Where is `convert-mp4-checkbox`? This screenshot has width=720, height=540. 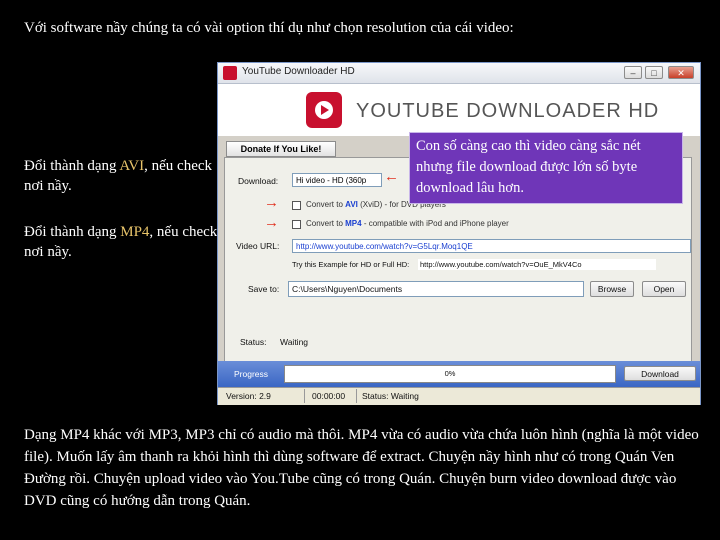
convert-mp4-checkbox is located at coordinates (296, 224).